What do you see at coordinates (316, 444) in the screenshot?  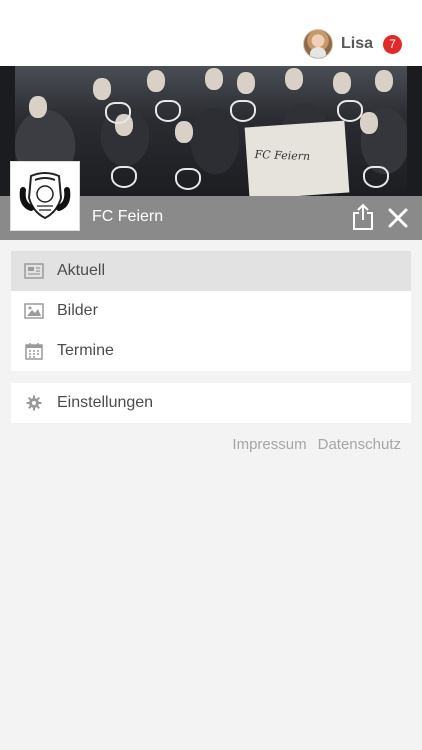 I see `footer-links: Impressum Datenschutz` at bounding box center [316, 444].